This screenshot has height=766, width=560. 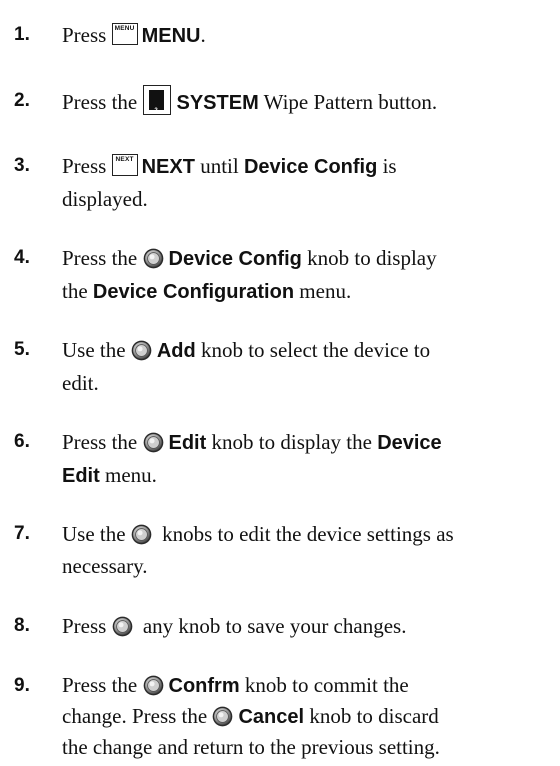 What do you see at coordinates (308, 102) in the screenshot?
I see `step-text: Press the 2 SYSTEM Wipe Pattern button.` at bounding box center [308, 102].